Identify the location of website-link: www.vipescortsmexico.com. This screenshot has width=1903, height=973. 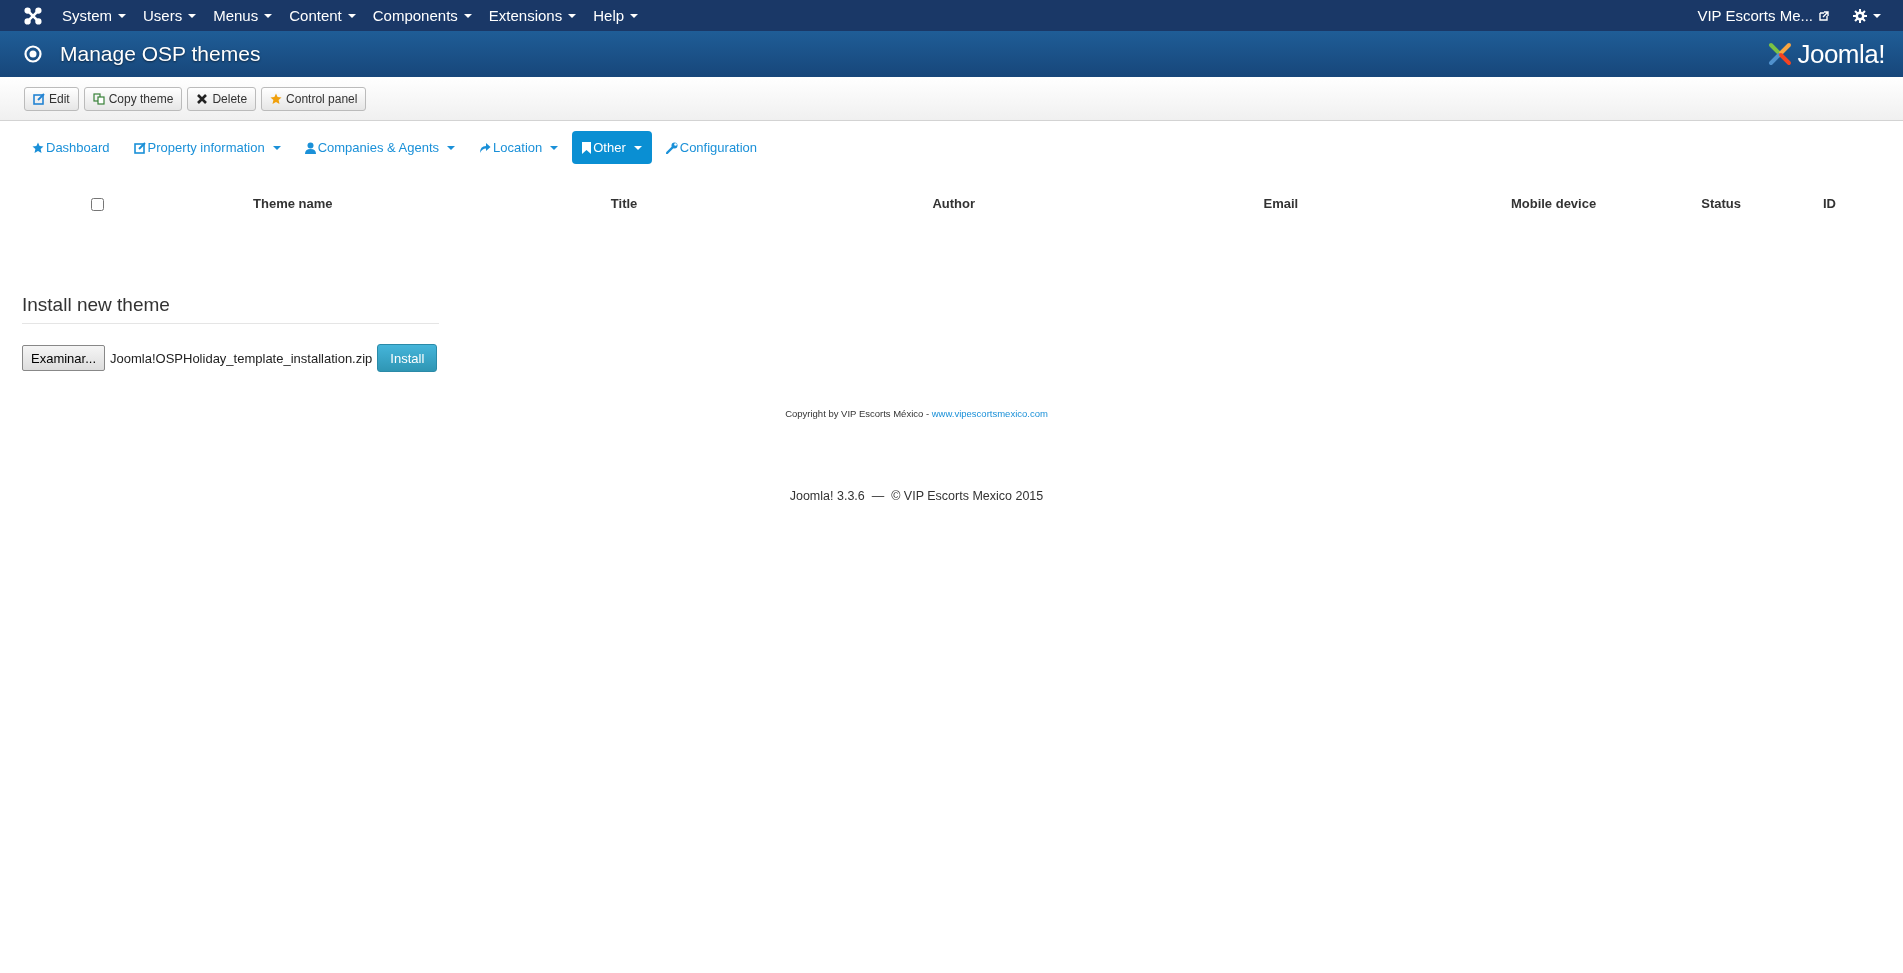
(989, 414).